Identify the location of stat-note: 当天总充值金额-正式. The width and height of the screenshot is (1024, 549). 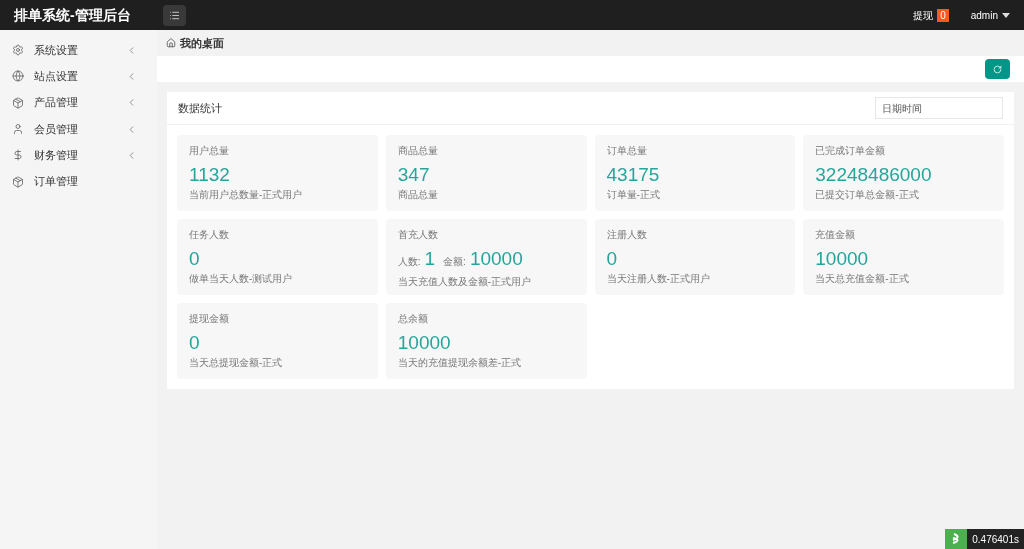
(862, 279).